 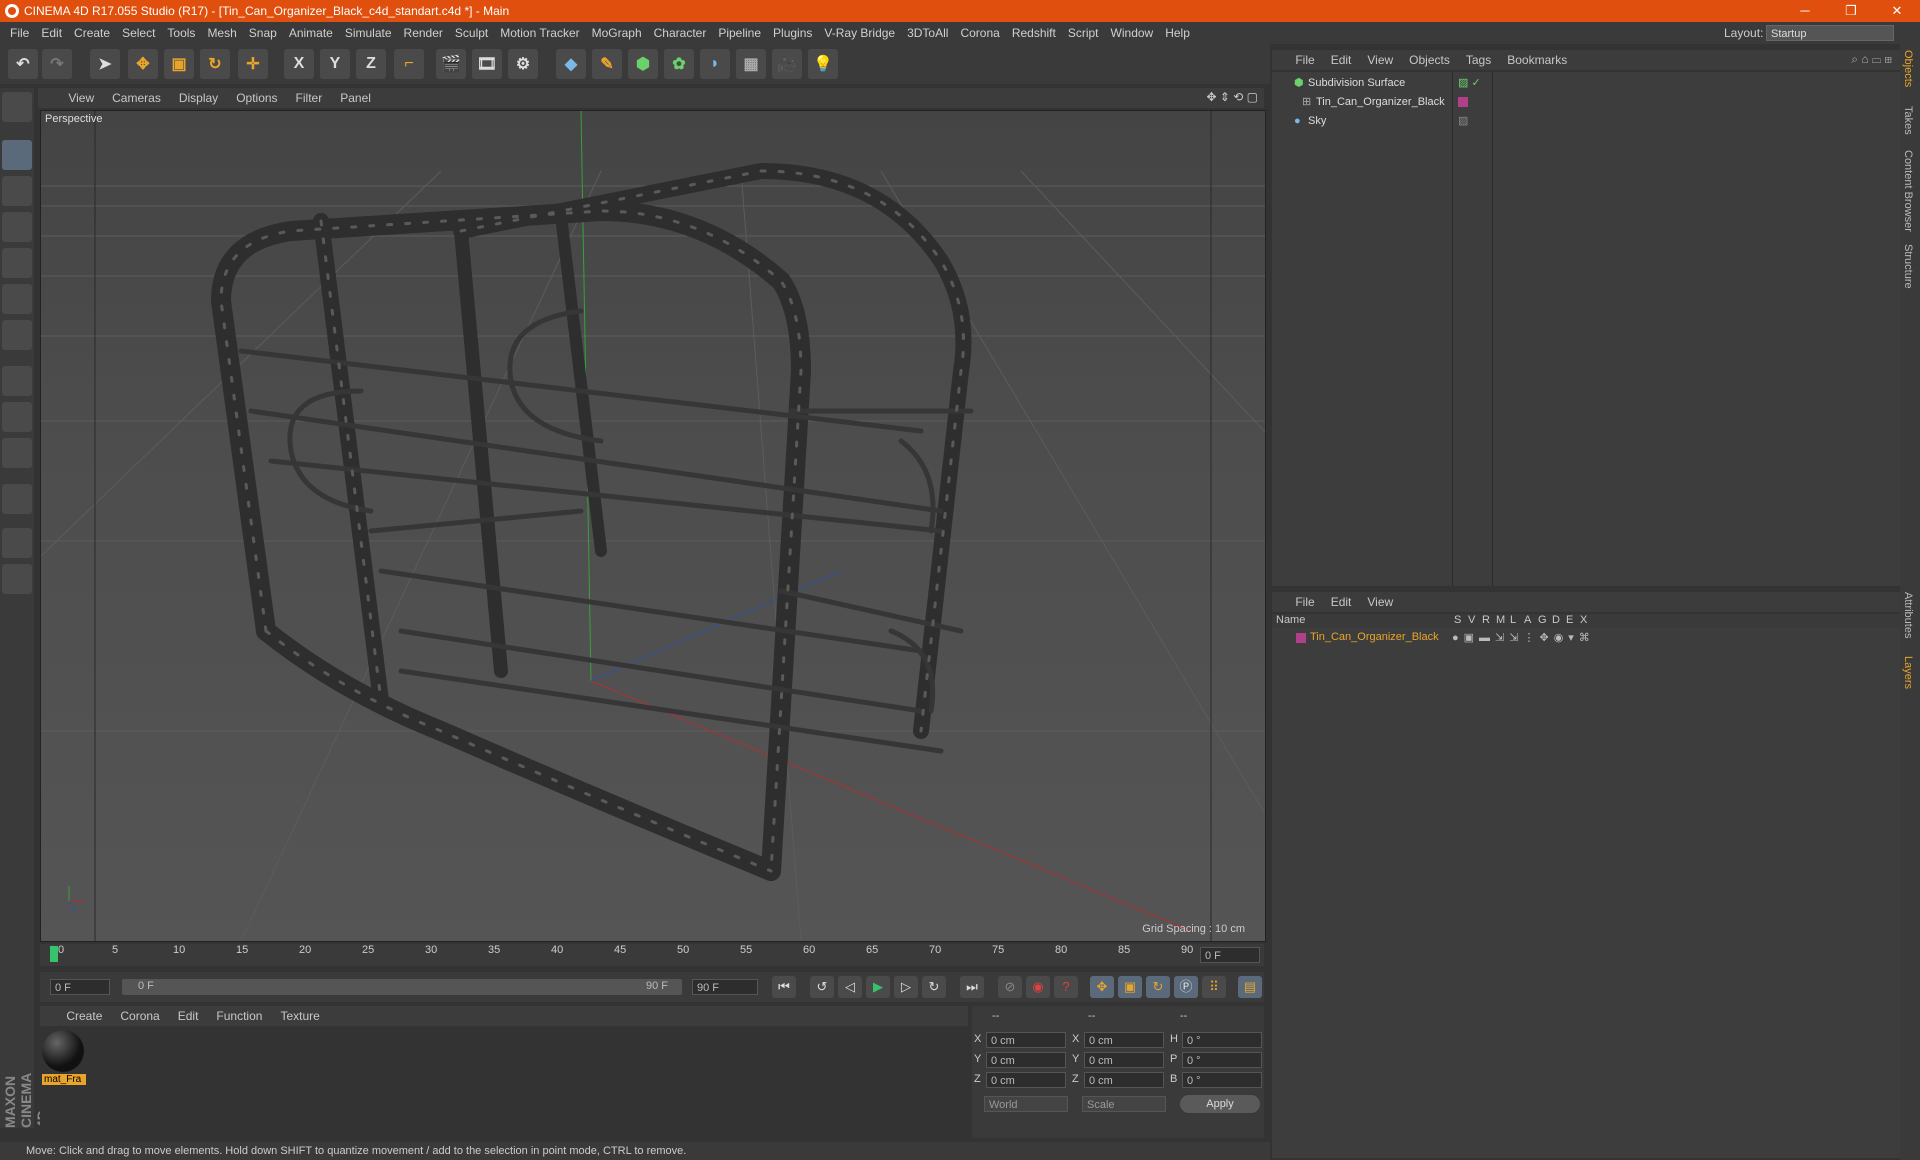 I want to click on object-row-subdivision: ⬢ Subdivision Surface ▨ ✓, so click(x=1586, y=83).